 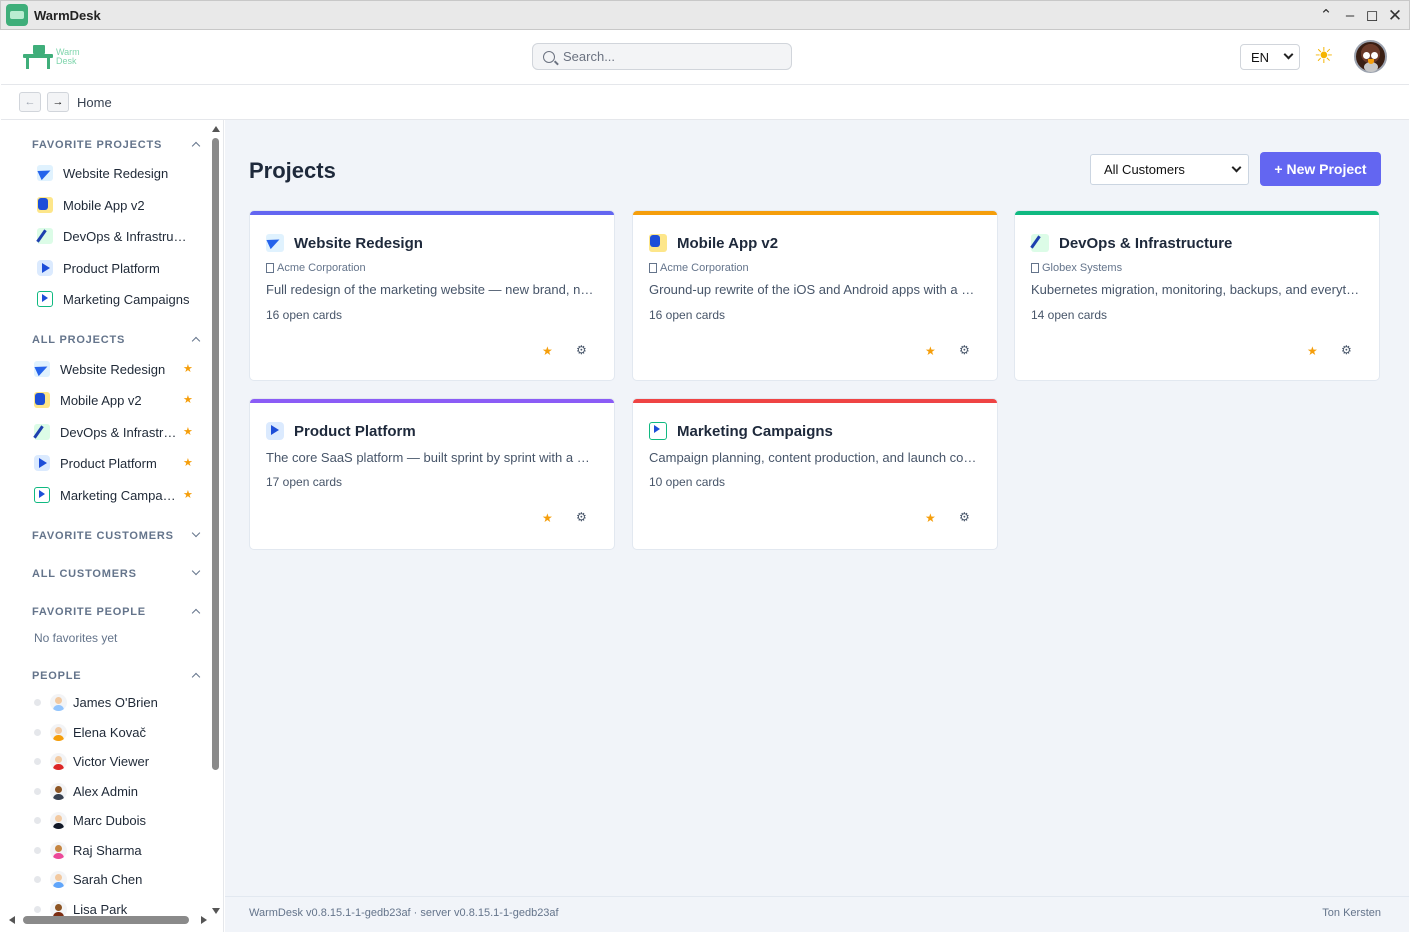 What do you see at coordinates (1260, 57) in the screenshot?
I see `language-value: EN` at bounding box center [1260, 57].